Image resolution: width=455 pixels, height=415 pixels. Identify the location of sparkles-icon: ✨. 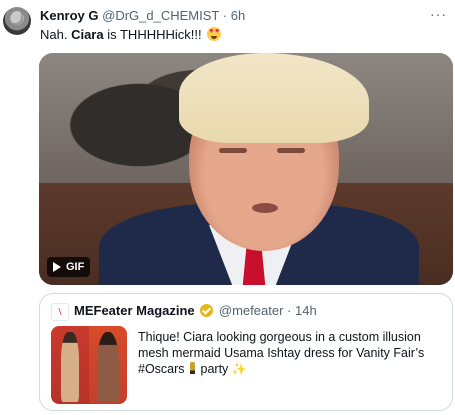
(239, 369).